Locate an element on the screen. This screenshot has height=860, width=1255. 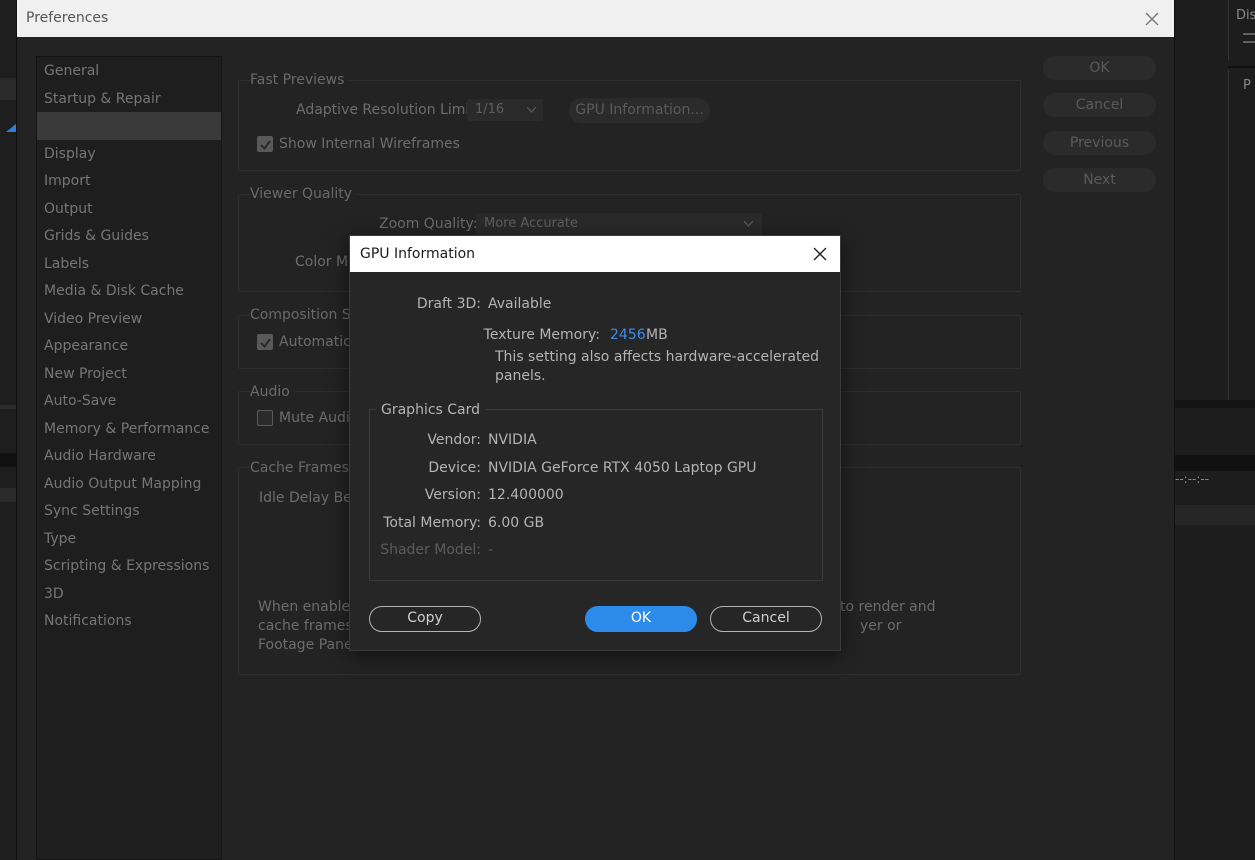
device-label: Device: is located at coordinates (454, 468).